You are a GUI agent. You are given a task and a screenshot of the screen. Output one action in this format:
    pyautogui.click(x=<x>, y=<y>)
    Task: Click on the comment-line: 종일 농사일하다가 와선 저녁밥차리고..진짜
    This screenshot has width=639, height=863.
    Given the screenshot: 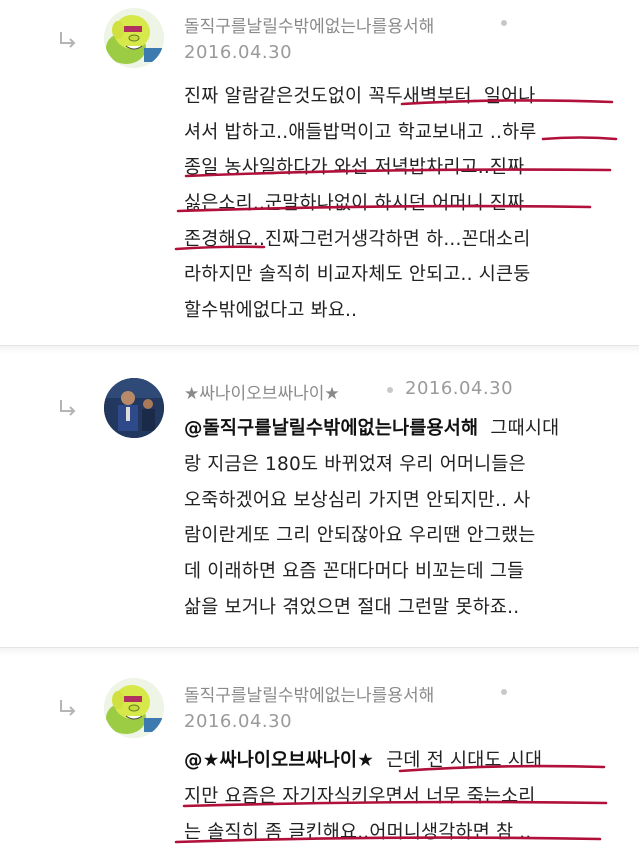 What is the action you would take?
    pyautogui.click(x=354, y=167)
    